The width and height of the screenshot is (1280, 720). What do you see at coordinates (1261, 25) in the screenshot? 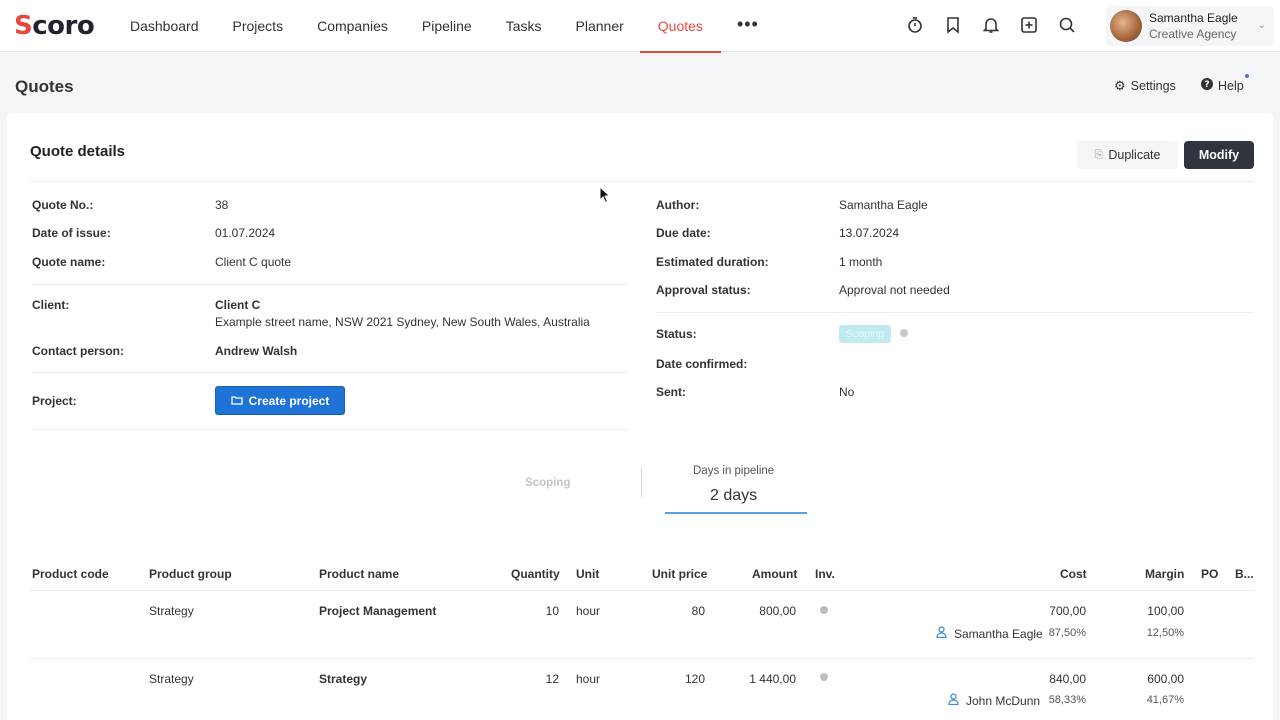
I see `chevron-down-icon: ⌄` at bounding box center [1261, 25].